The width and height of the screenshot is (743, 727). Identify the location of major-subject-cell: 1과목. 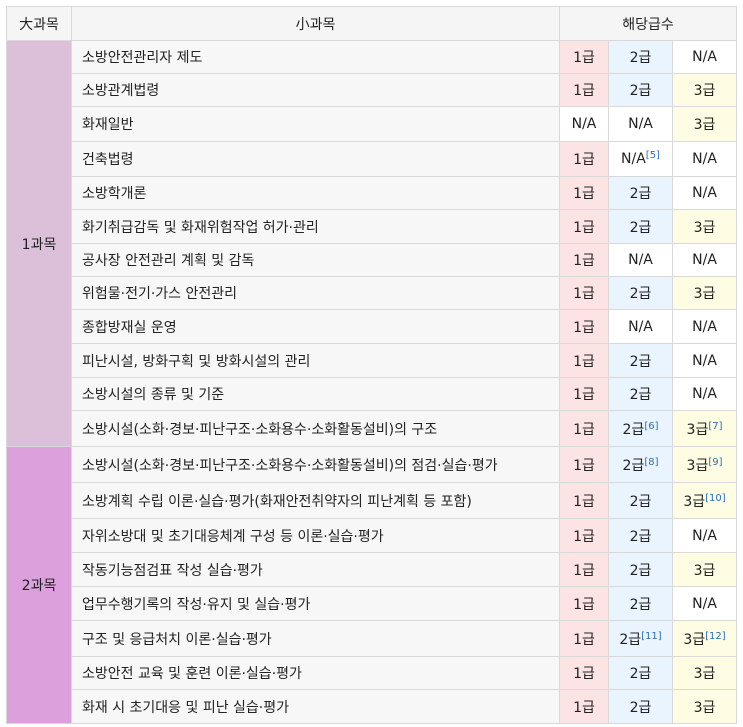
(39, 243).